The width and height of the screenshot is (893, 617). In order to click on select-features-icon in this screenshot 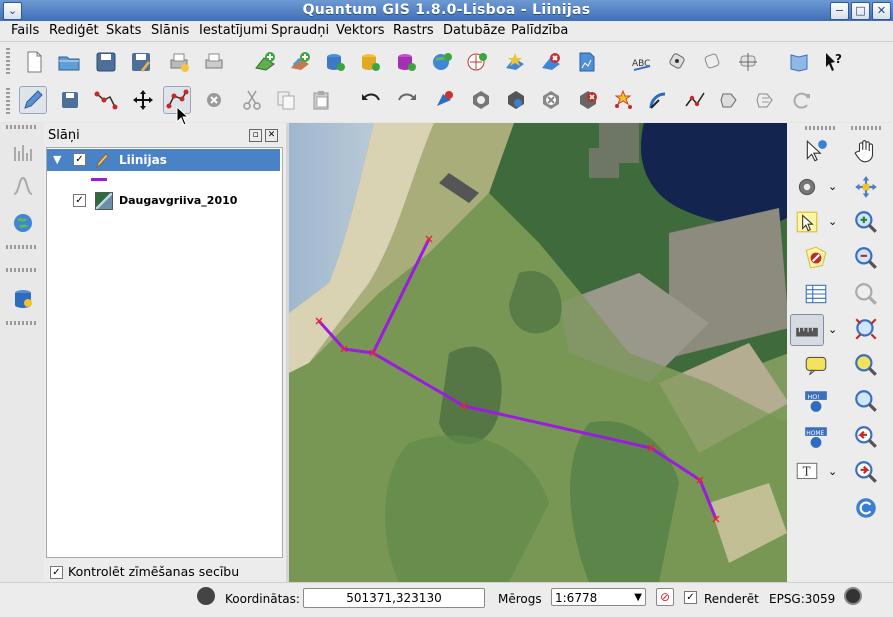, I will do `click(807, 222)`.